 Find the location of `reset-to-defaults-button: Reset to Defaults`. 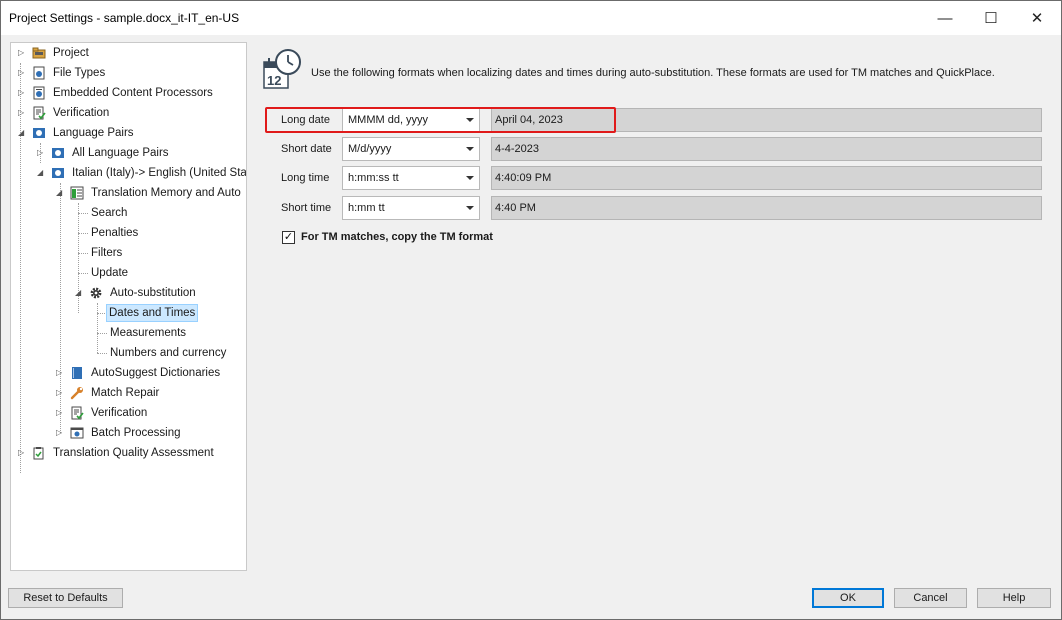

reset-to-defaults-button: Reset to Defaults is located at coordinates (65, 598).